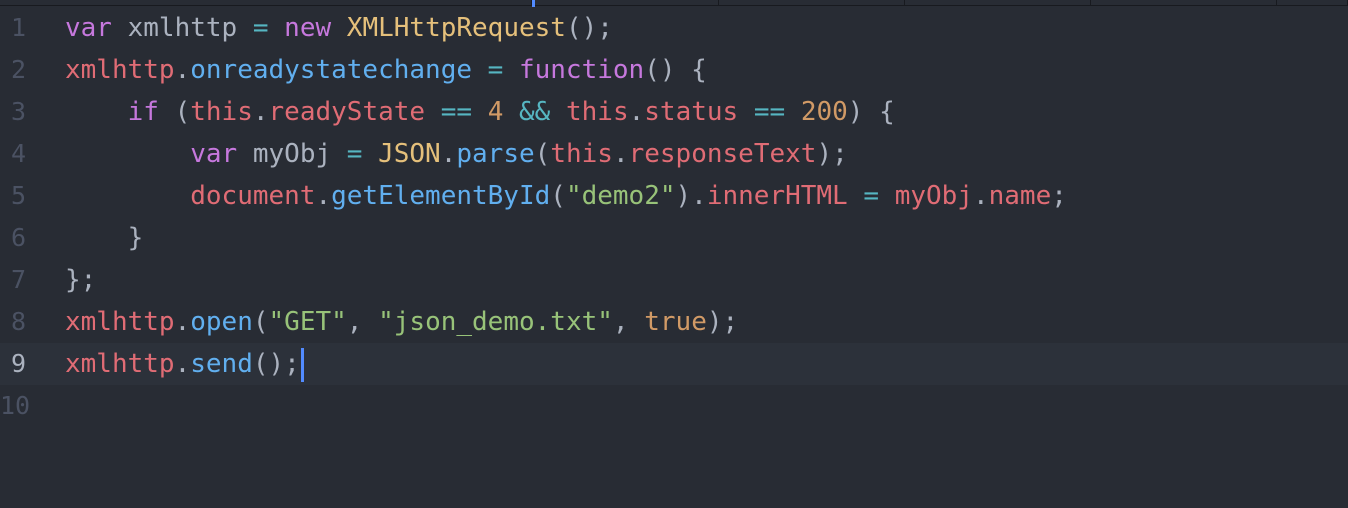 This screenshot has width=1348, height=508. What do you see at coordinates (535, 112) in the screenshot?
I see `code-token: &&` at bounding box center [535, 112].